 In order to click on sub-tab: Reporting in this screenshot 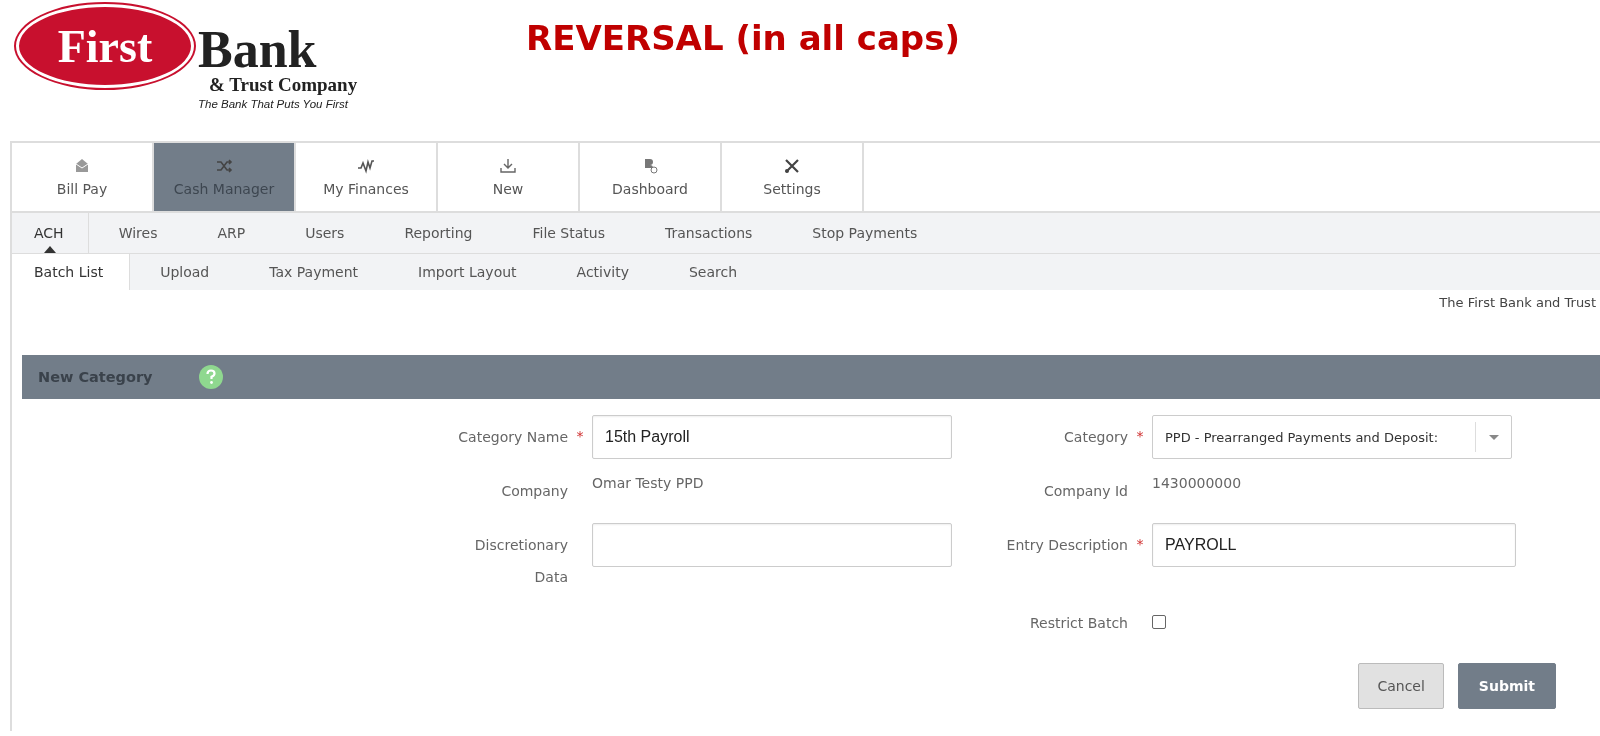, I will do `click(438, 233)`.